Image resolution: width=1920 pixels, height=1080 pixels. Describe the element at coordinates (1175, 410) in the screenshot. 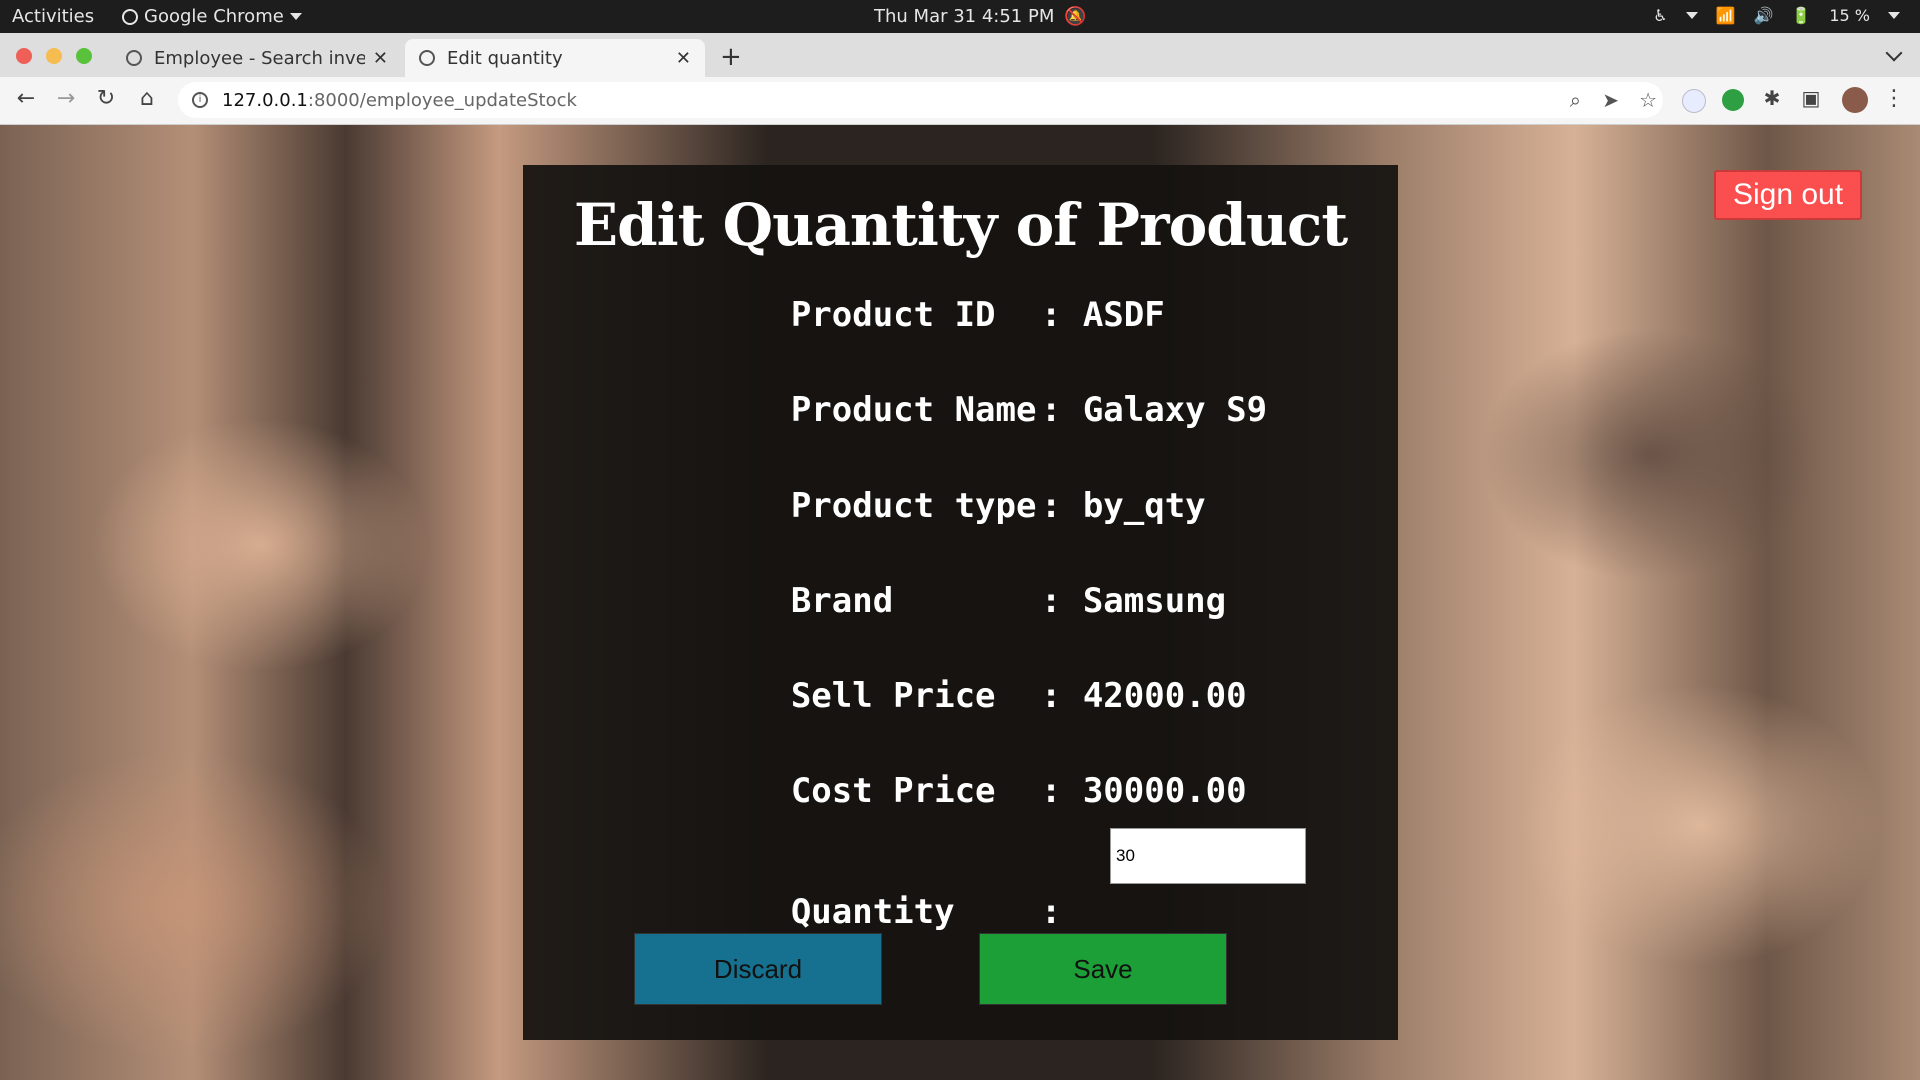

I see `field-value: Galaxy S9` at that location.